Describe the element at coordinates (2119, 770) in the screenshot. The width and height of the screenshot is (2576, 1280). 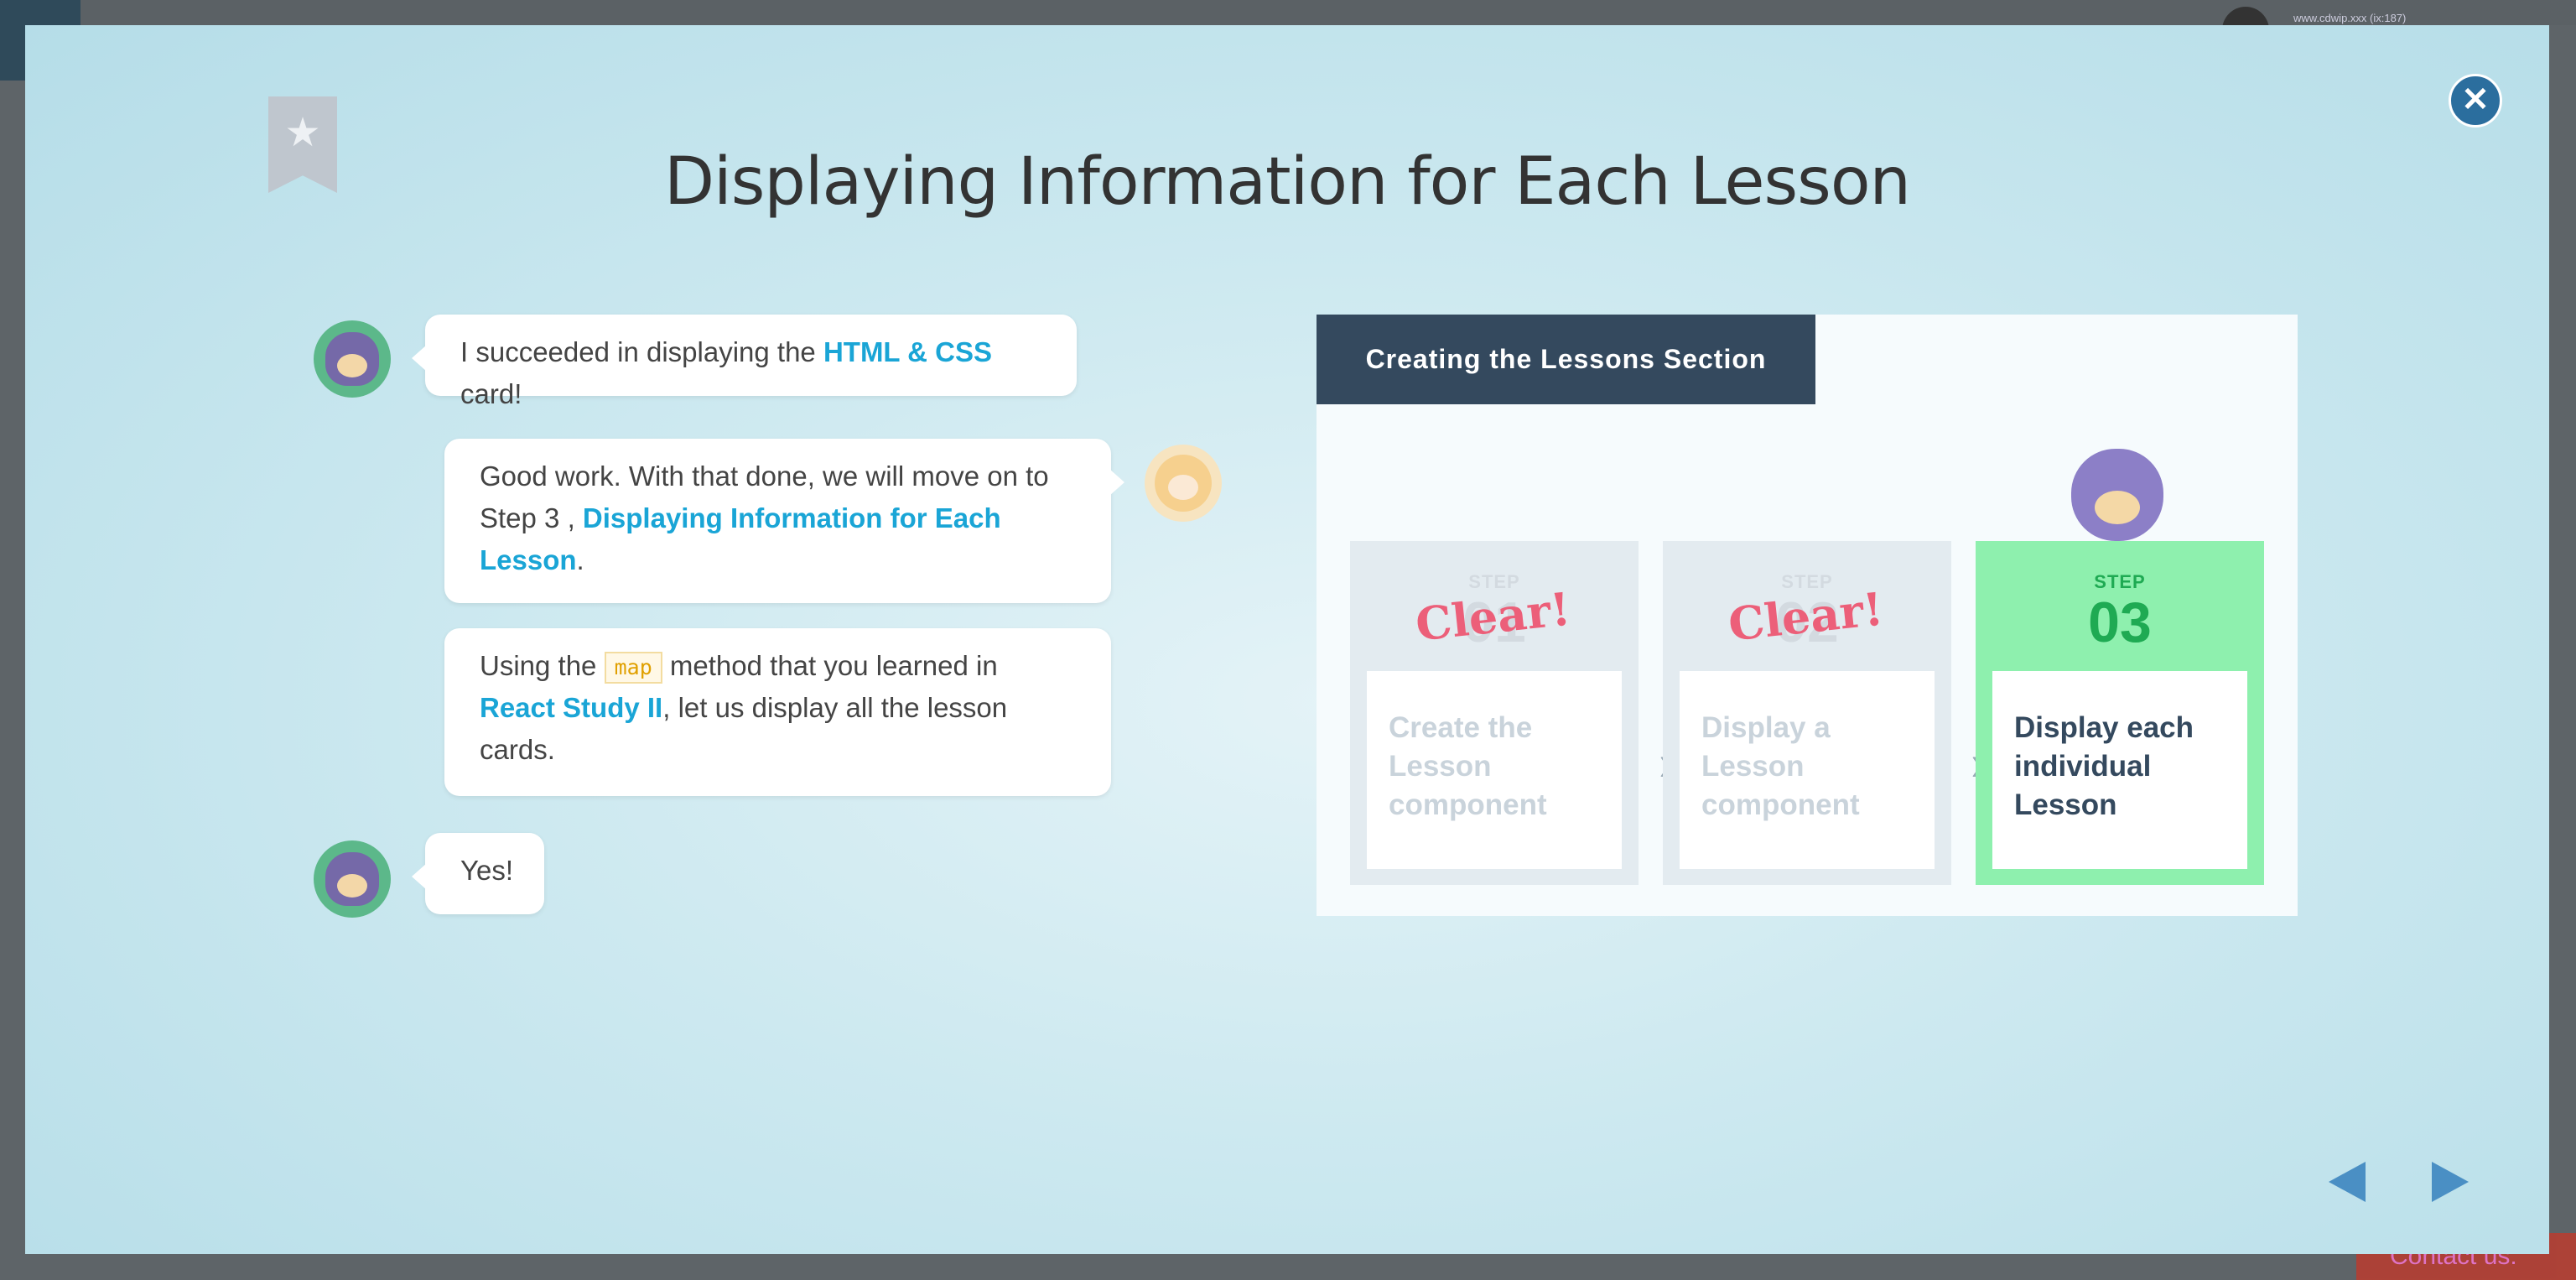
I see `step-description: Display each individual Lesson` at that location.